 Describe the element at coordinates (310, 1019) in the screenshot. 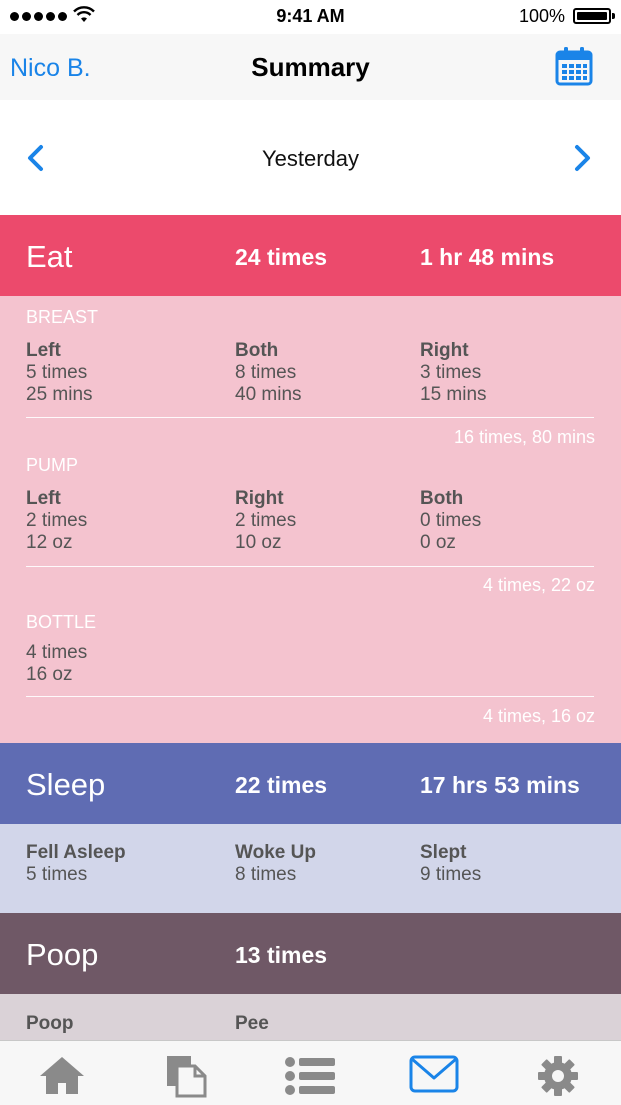

I see `poop-details: Poop Pee` at that location.